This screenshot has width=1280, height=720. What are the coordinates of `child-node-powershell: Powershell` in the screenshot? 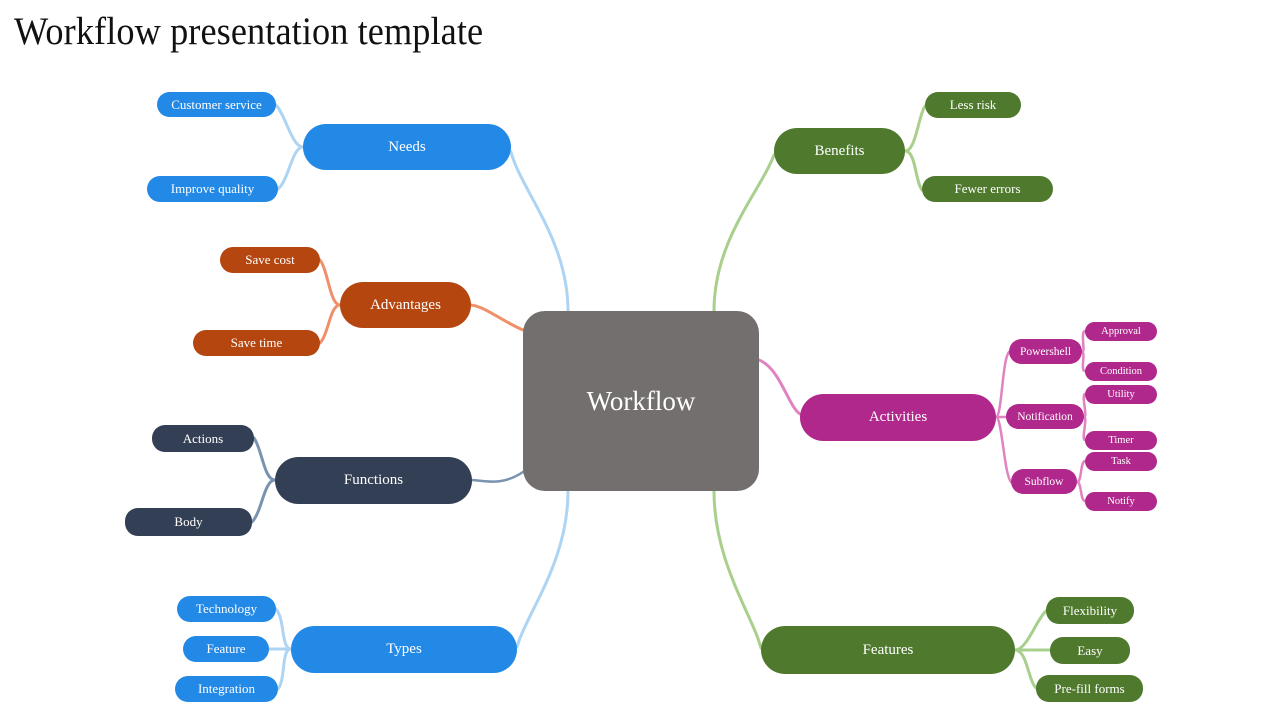 It's located at (1045, 351).